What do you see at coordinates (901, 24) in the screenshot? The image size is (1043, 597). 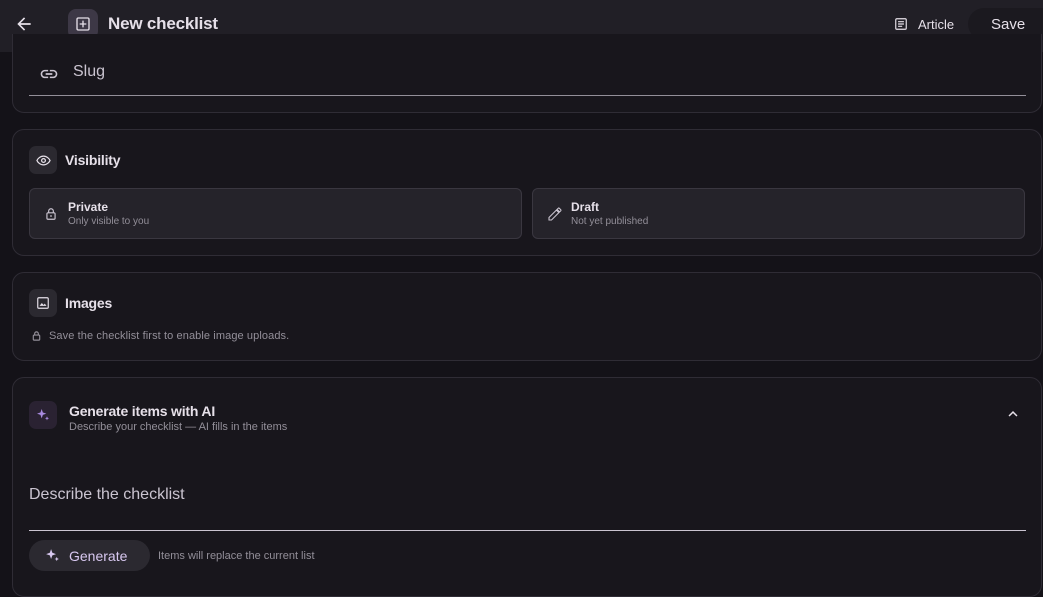 I see `article-icon` at bounding box center [901, 24].